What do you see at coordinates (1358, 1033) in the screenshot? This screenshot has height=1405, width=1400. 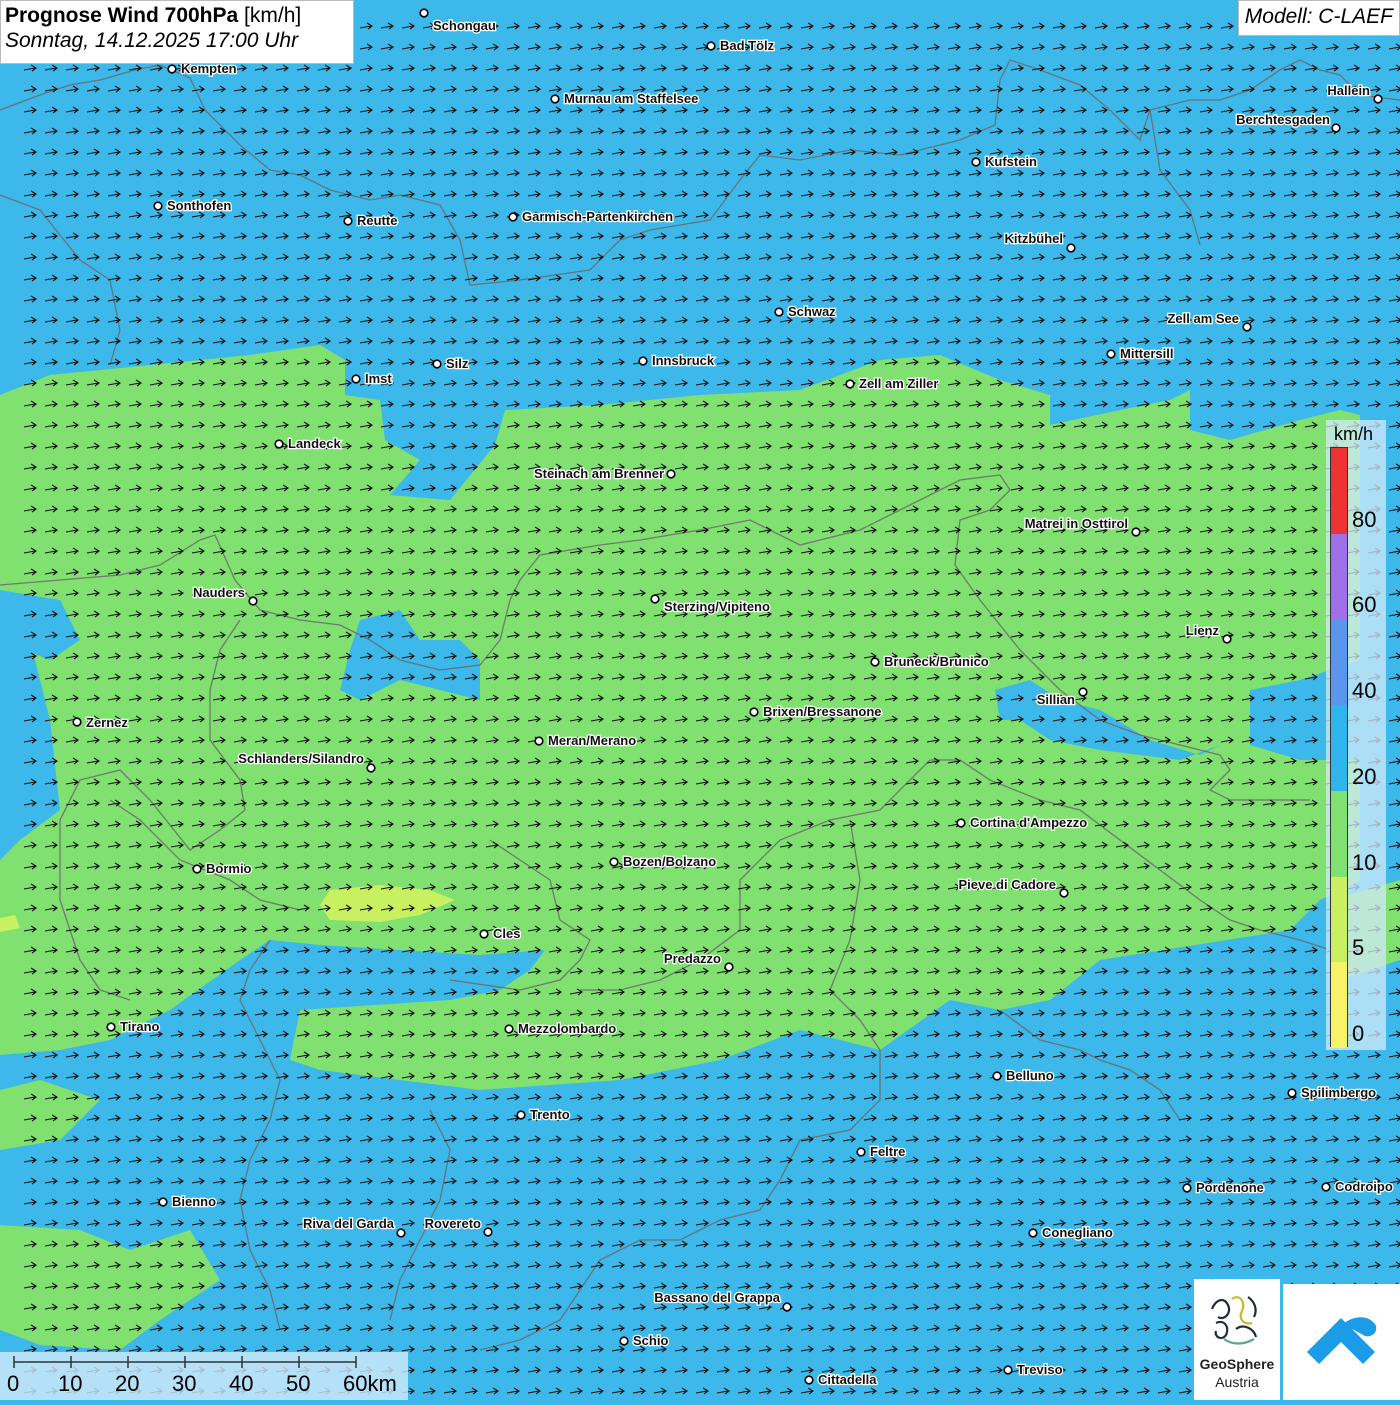 I see `legend-tick-label: 0` at bounding box center [1358, 1033].